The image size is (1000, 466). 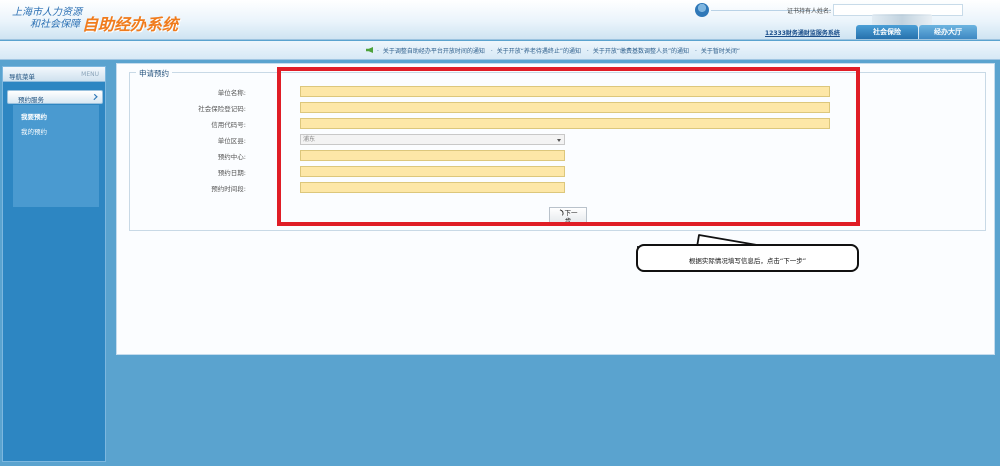 I want to click on notice-item: 关于调整自助经办平台开放时间的通知, so click(x=434, y=51).